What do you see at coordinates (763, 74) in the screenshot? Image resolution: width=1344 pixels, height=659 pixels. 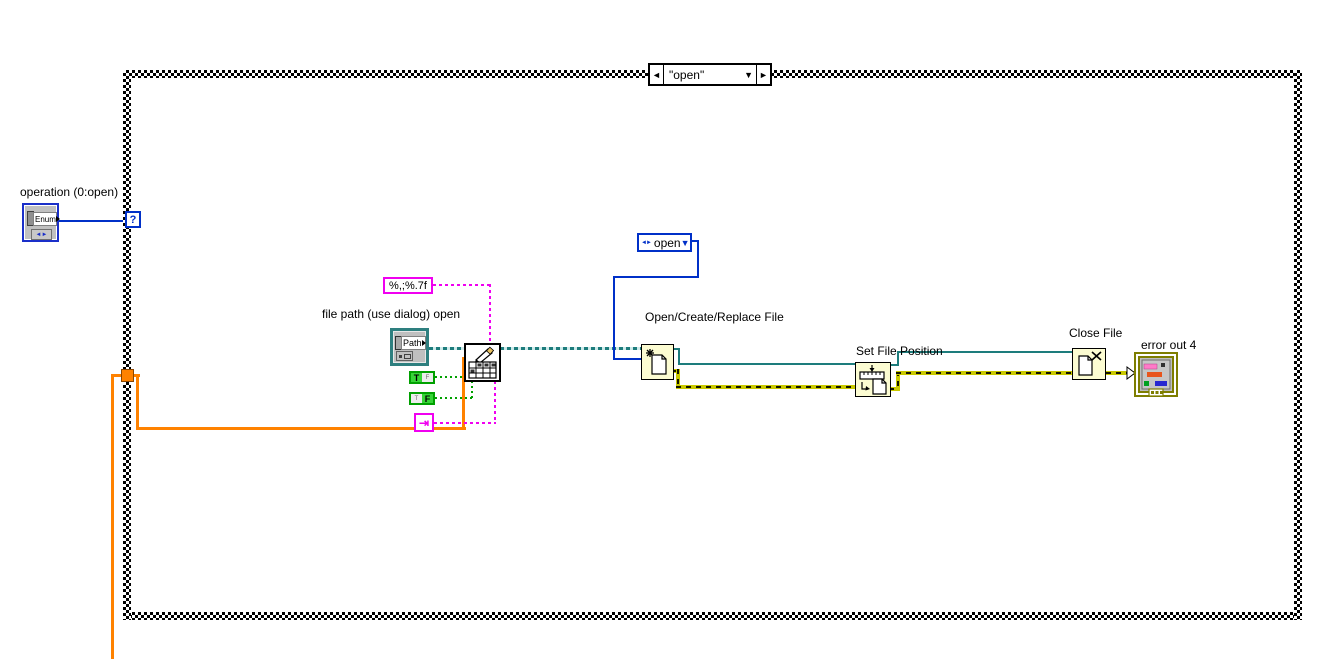 I see `case-next-arrow: ►` at bounding box center [763, 74].